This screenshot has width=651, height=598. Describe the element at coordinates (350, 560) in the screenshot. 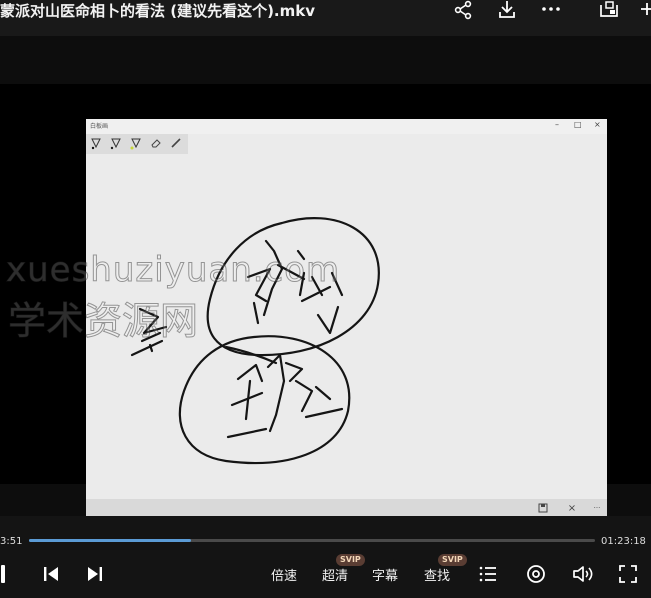

I see `quality-svip-badge: SVIP` at that location.